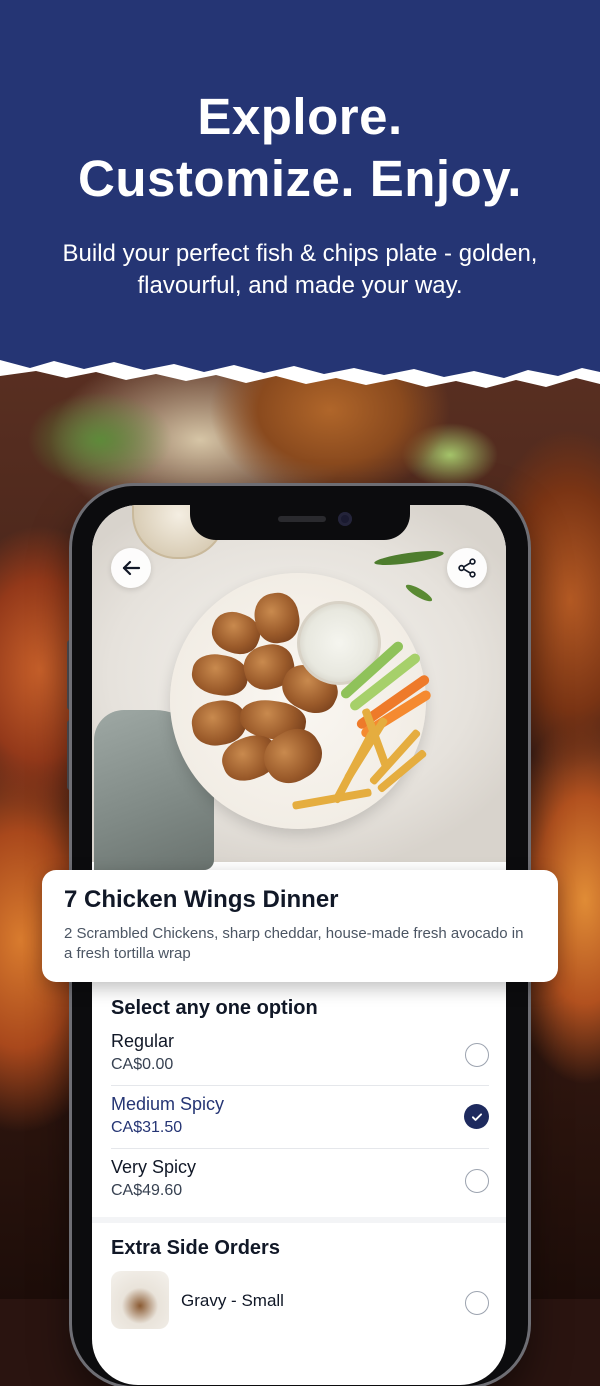 The height and width of the screenshot is (1386, 600). Describe the element at coordinates (154, 1167) in the screenshot. I see `option-name: Very Spicy` at that location.